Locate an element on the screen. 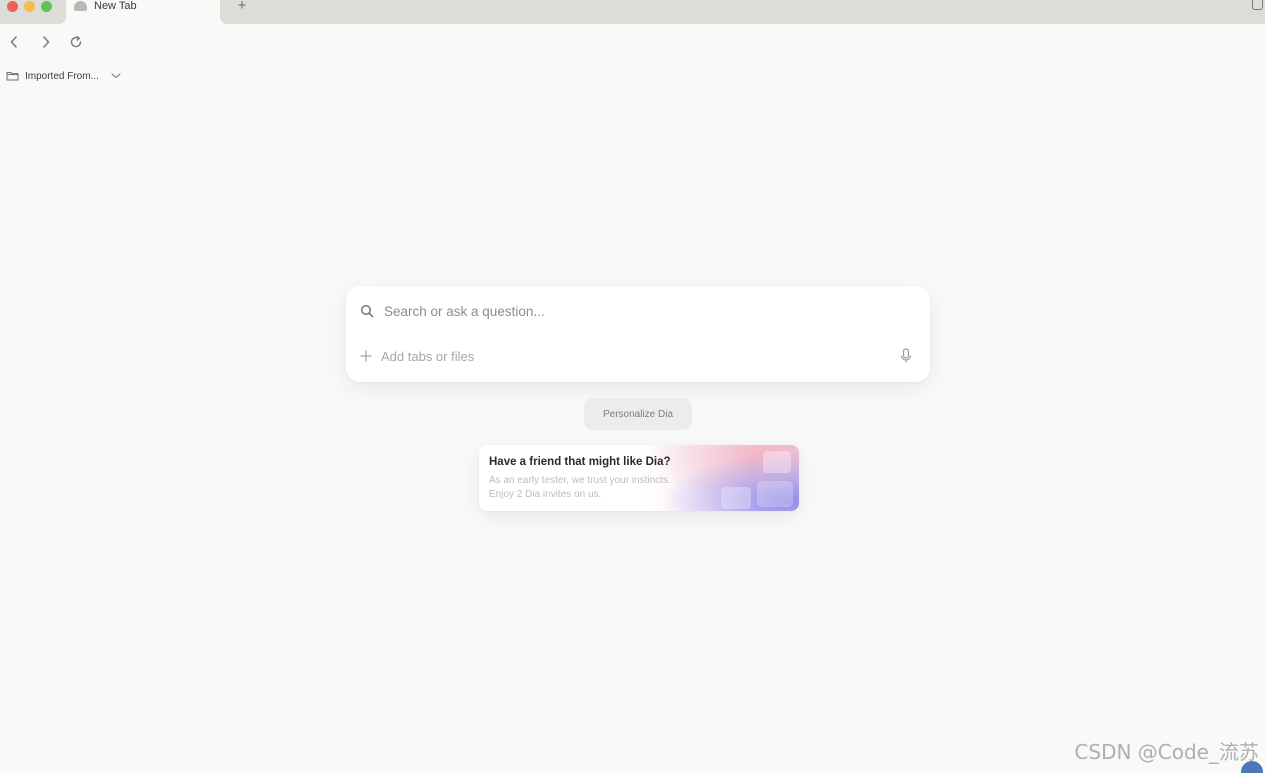 Image resolution: width=1265 pixels, height=773 pixels. forward-button is located at coordinates (46, 42).